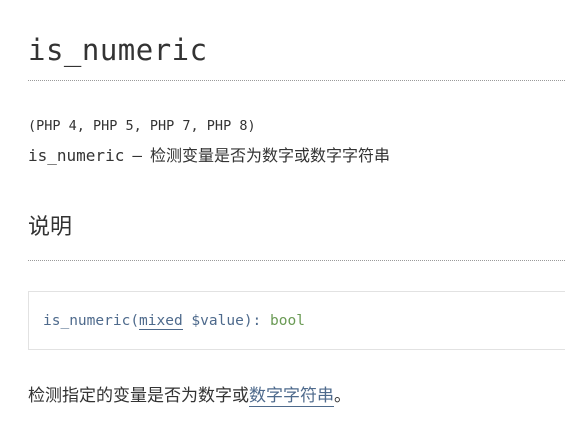  I want to click on description-text: 检测指定的变量是否为数字或, so click(138, 396).